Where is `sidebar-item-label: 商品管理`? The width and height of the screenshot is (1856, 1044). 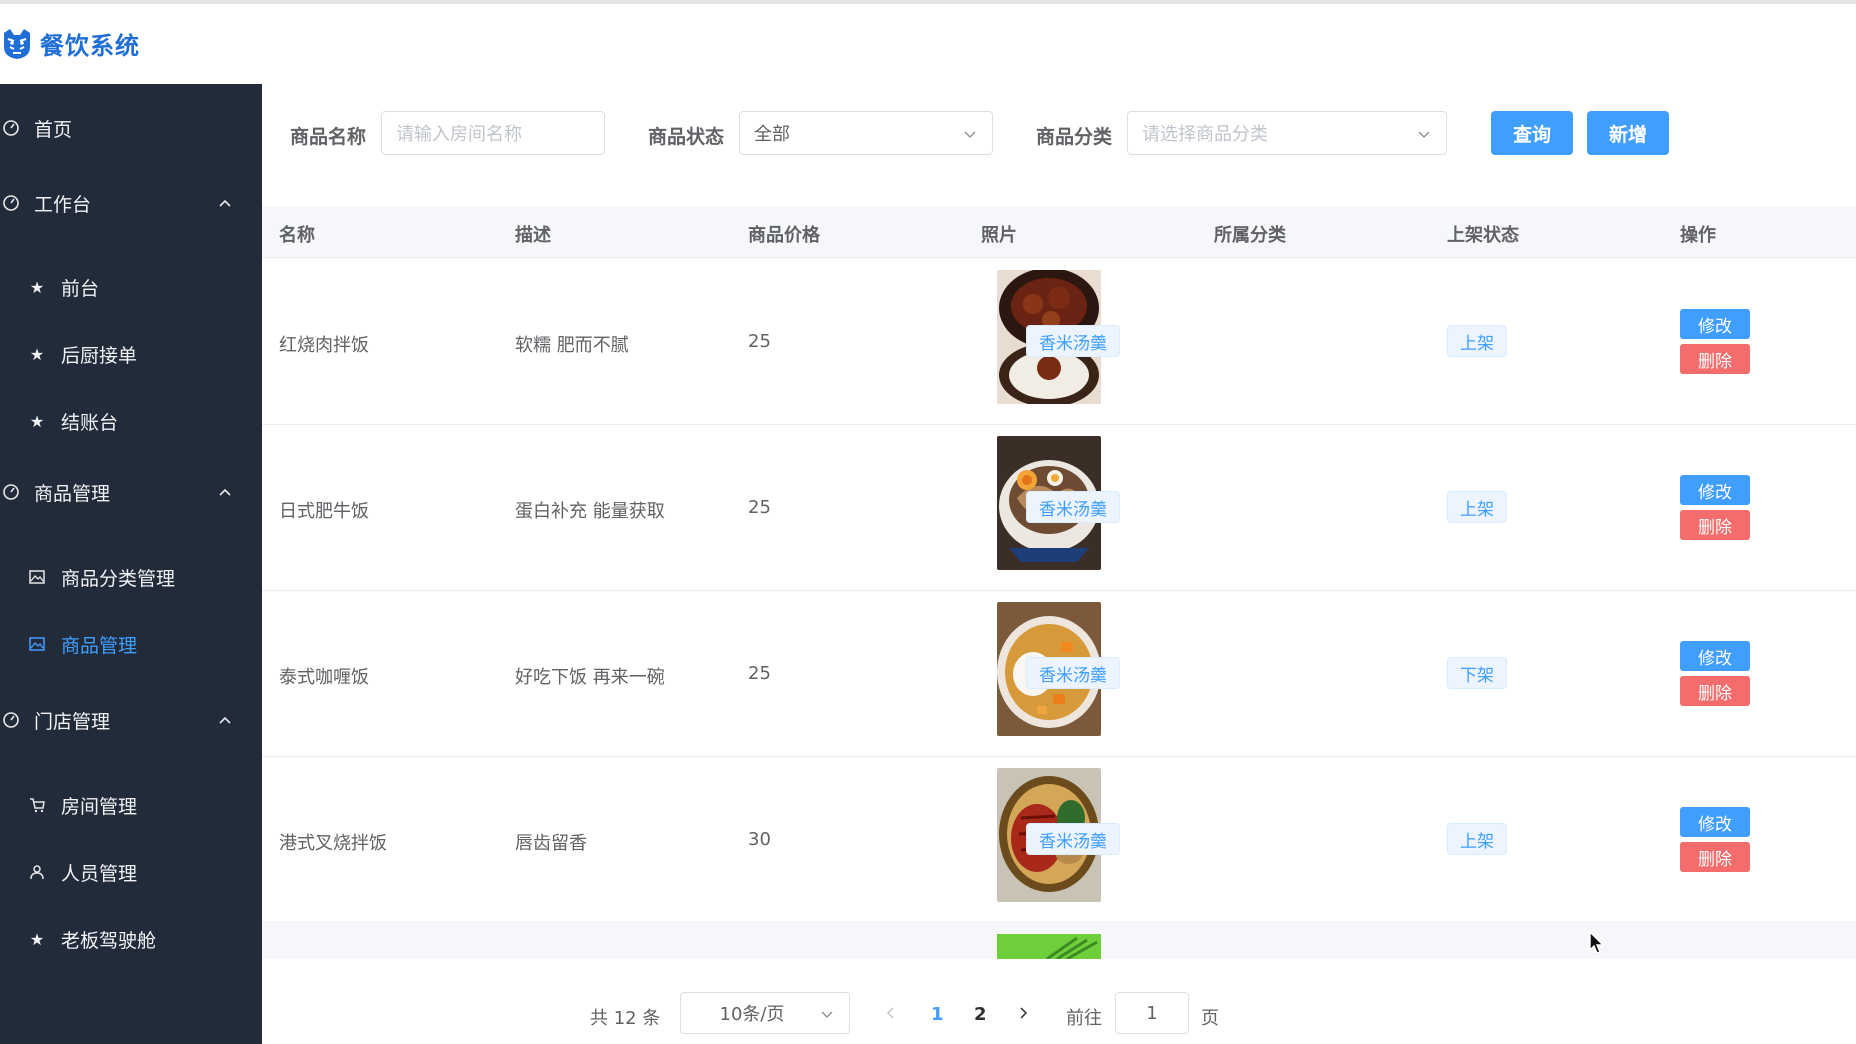
sidebar-item-label: 商品管理 is located at coordinates (99, 645).